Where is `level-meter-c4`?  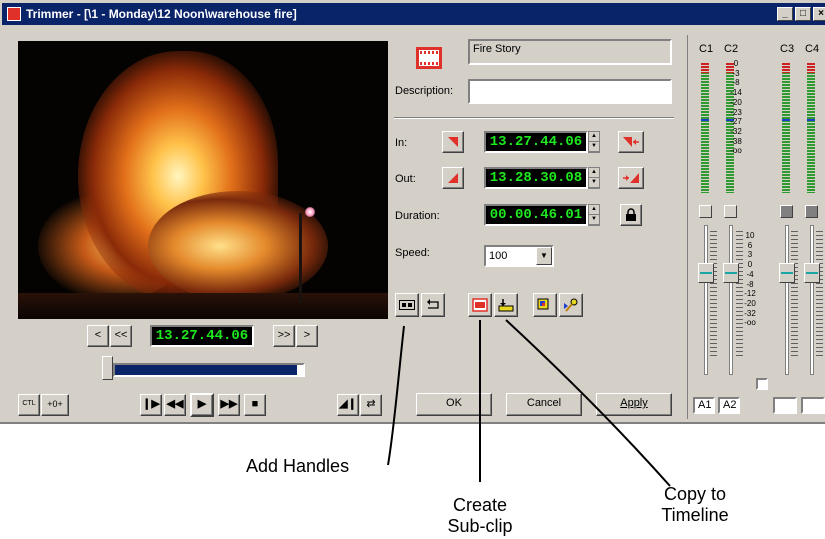
level-meter-c4 is located at coordinates (811, 128).